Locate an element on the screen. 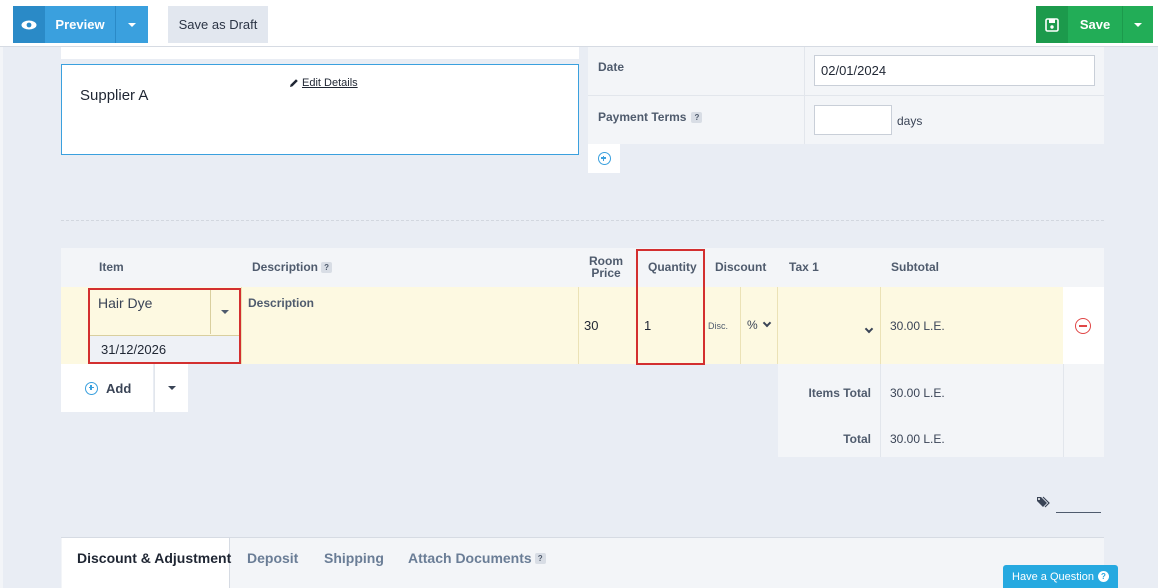  header-description: Description is located at coordinates (285, 267).